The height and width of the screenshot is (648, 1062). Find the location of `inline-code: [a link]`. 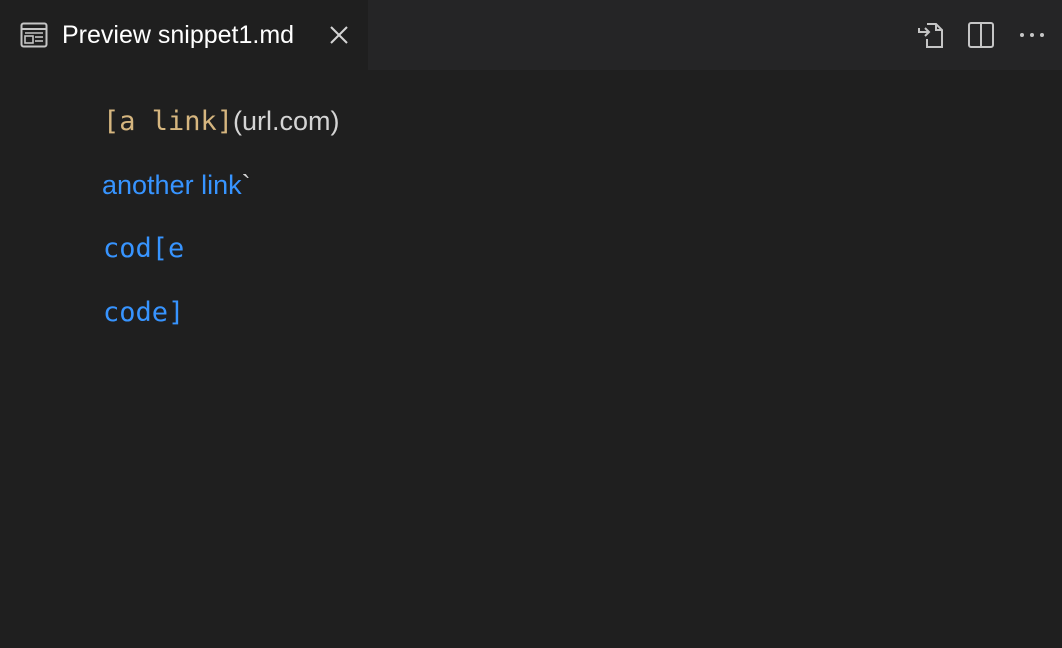

inline-code: [a link] is located at coordinates (168, 121).